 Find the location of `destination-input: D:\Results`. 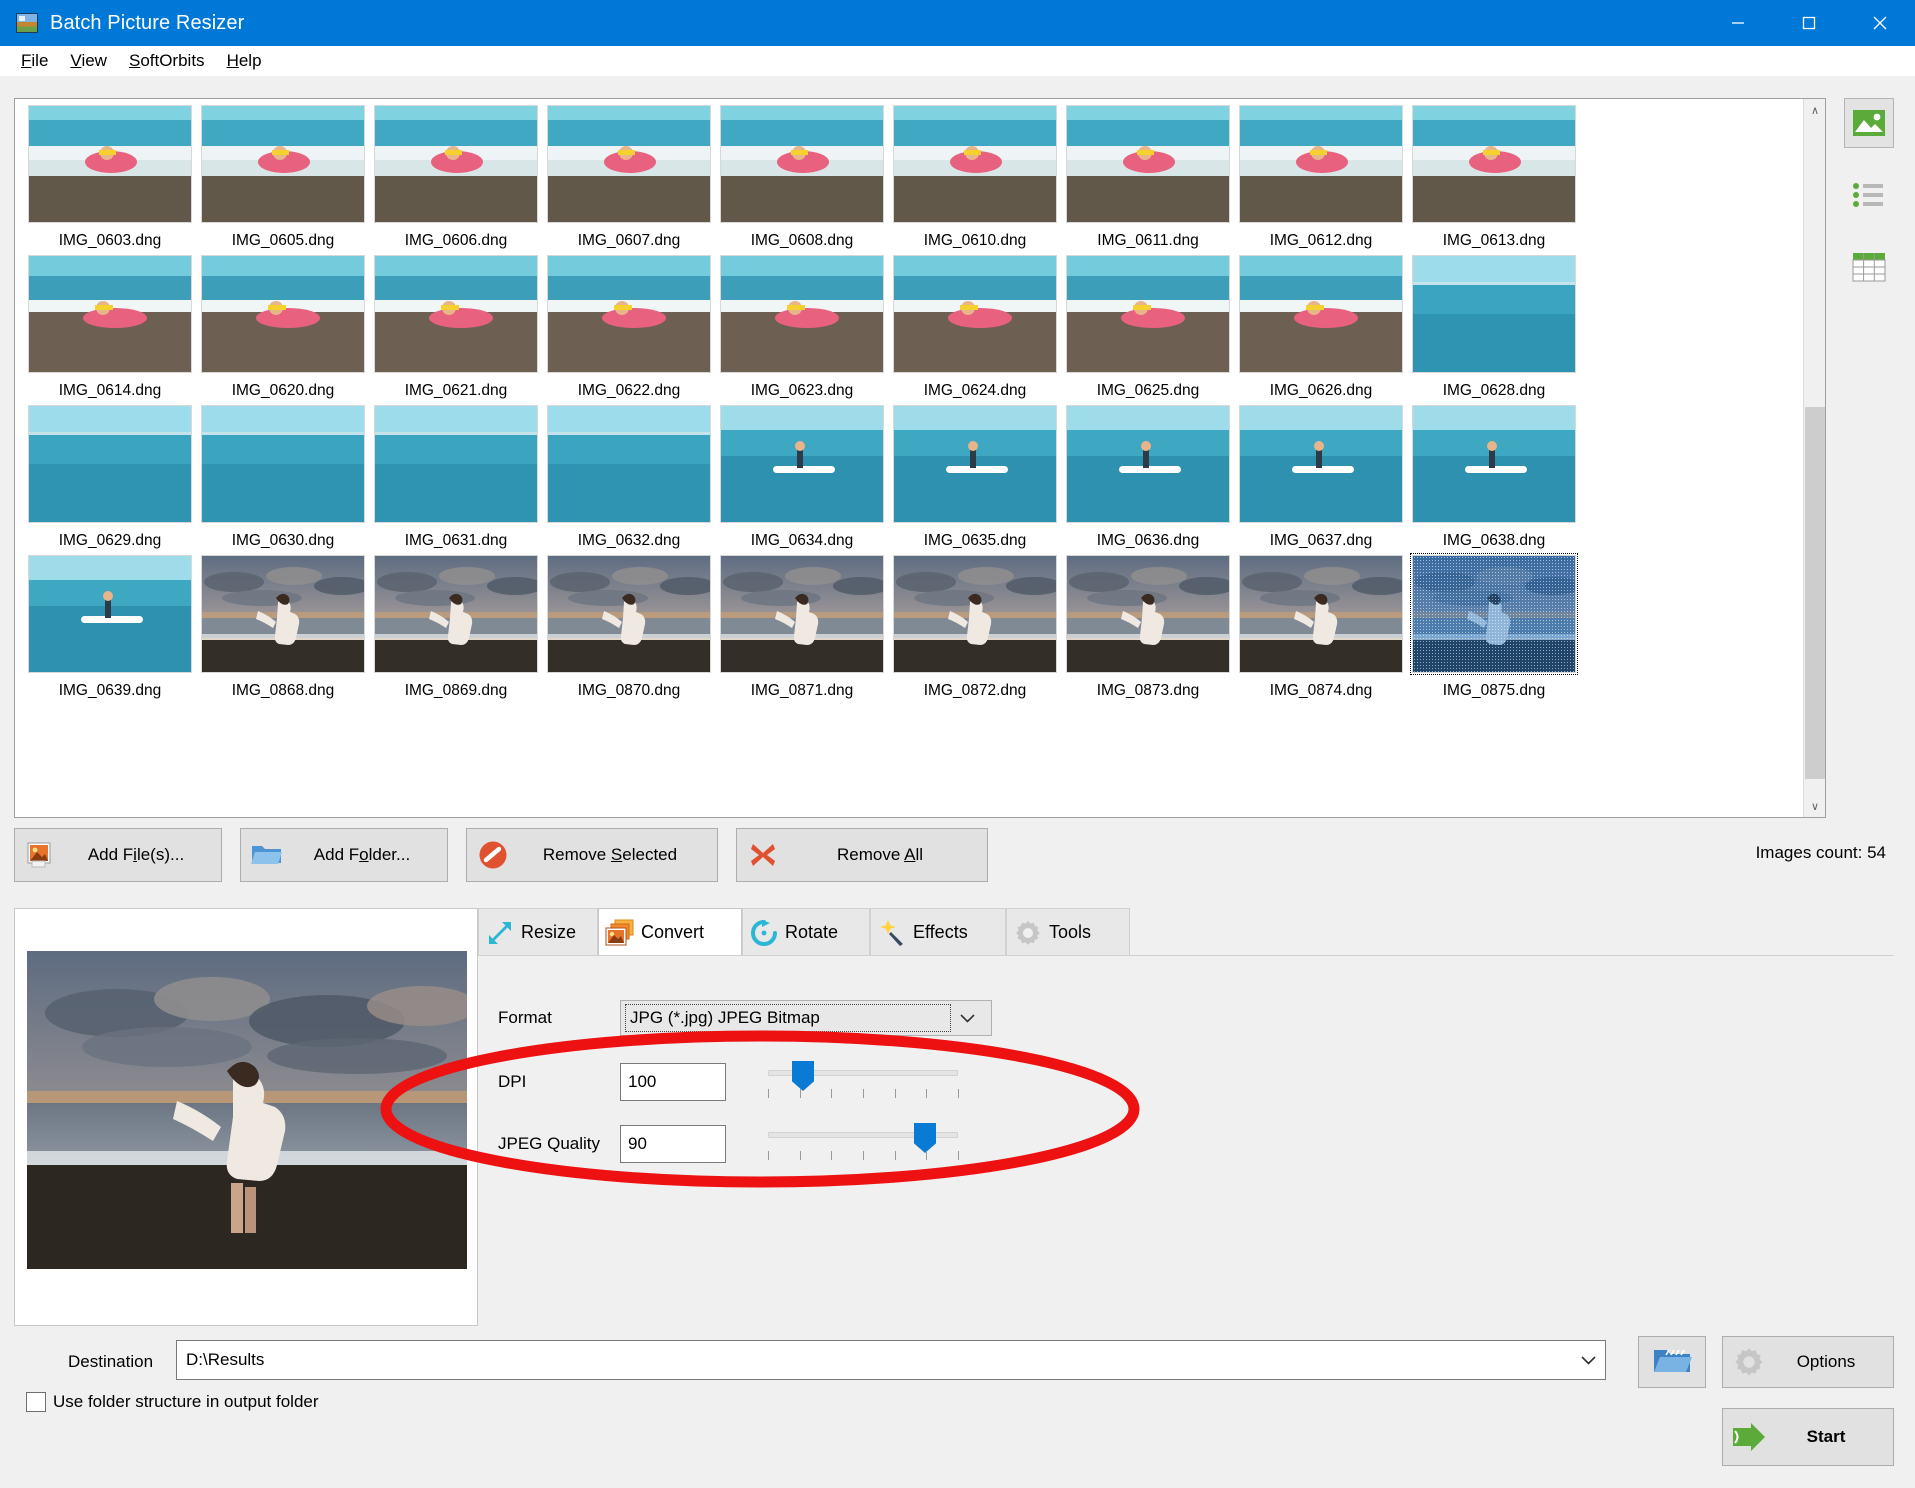

destination-input: D:\Results is located at coordinates (891, 1360).